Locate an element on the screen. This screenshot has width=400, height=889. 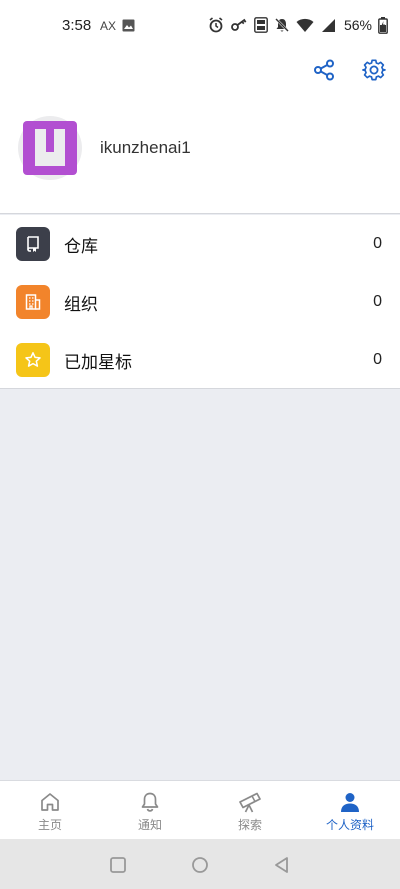
cell-signal-icon is located at coordinates (328, 25).